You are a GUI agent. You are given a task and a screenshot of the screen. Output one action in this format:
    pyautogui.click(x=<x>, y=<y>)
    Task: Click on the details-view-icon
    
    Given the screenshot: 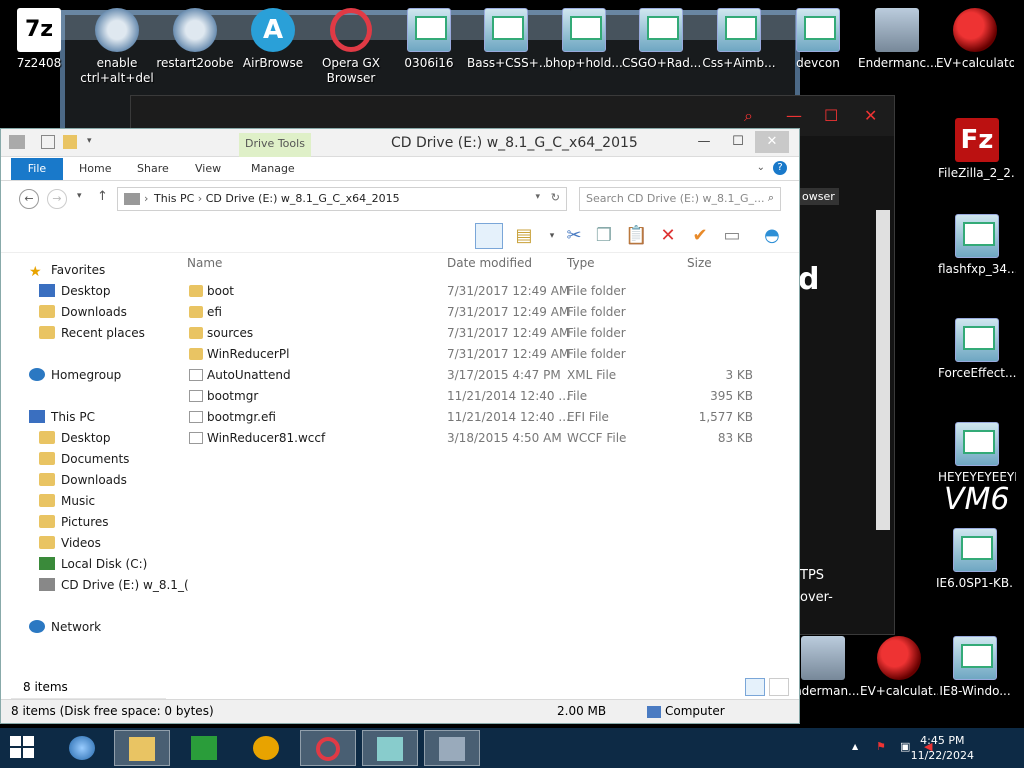 What is the action you would take?
    pyautogui.click(x=755, y=687)
    